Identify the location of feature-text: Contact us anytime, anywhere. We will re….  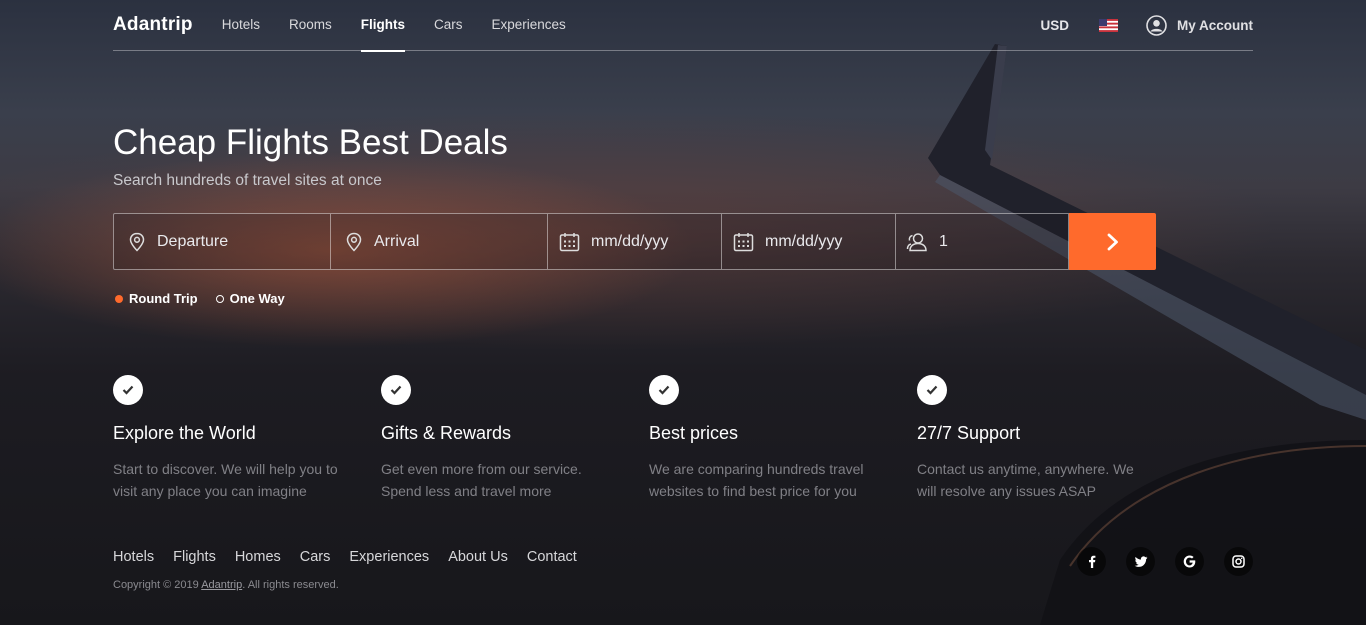
(1025, 480).